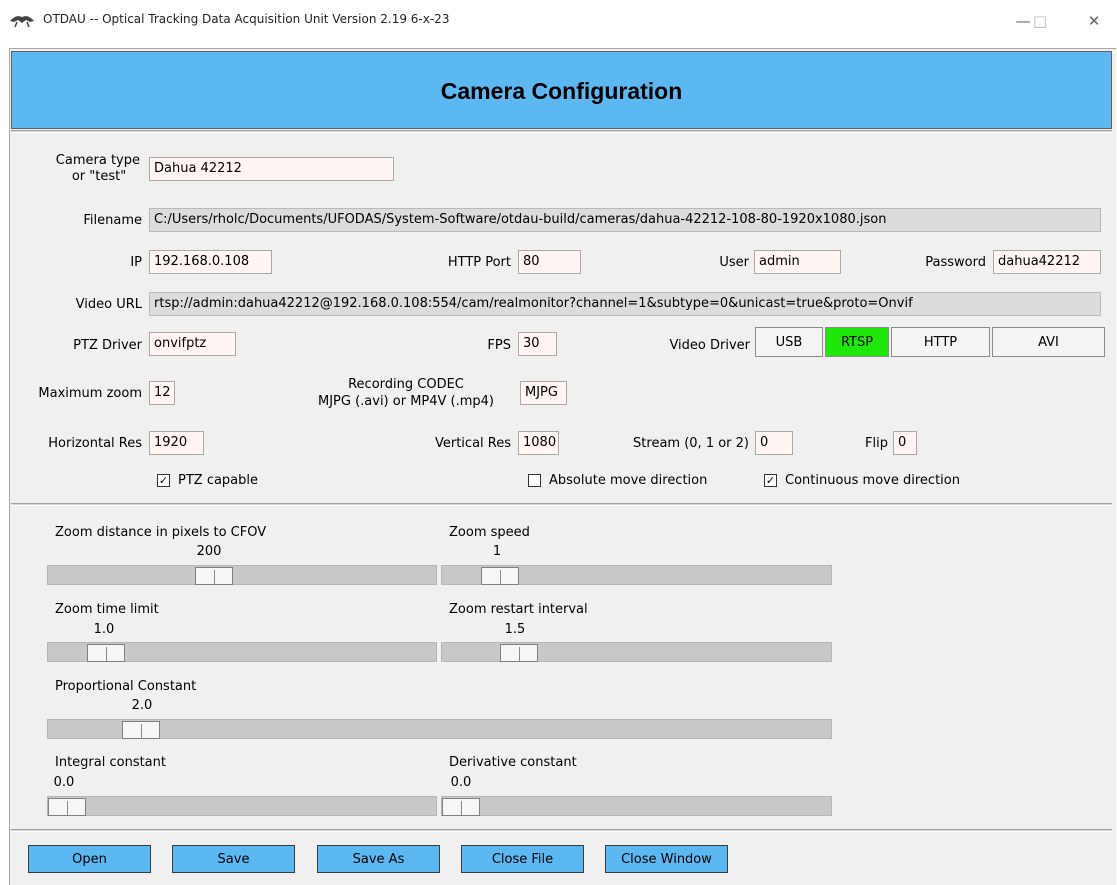 The width and height of the screenshot is (1117, 885). Describe the element at coordinates (636, 575) in the screenshot. I see `zoom-speed-slider` at that location.